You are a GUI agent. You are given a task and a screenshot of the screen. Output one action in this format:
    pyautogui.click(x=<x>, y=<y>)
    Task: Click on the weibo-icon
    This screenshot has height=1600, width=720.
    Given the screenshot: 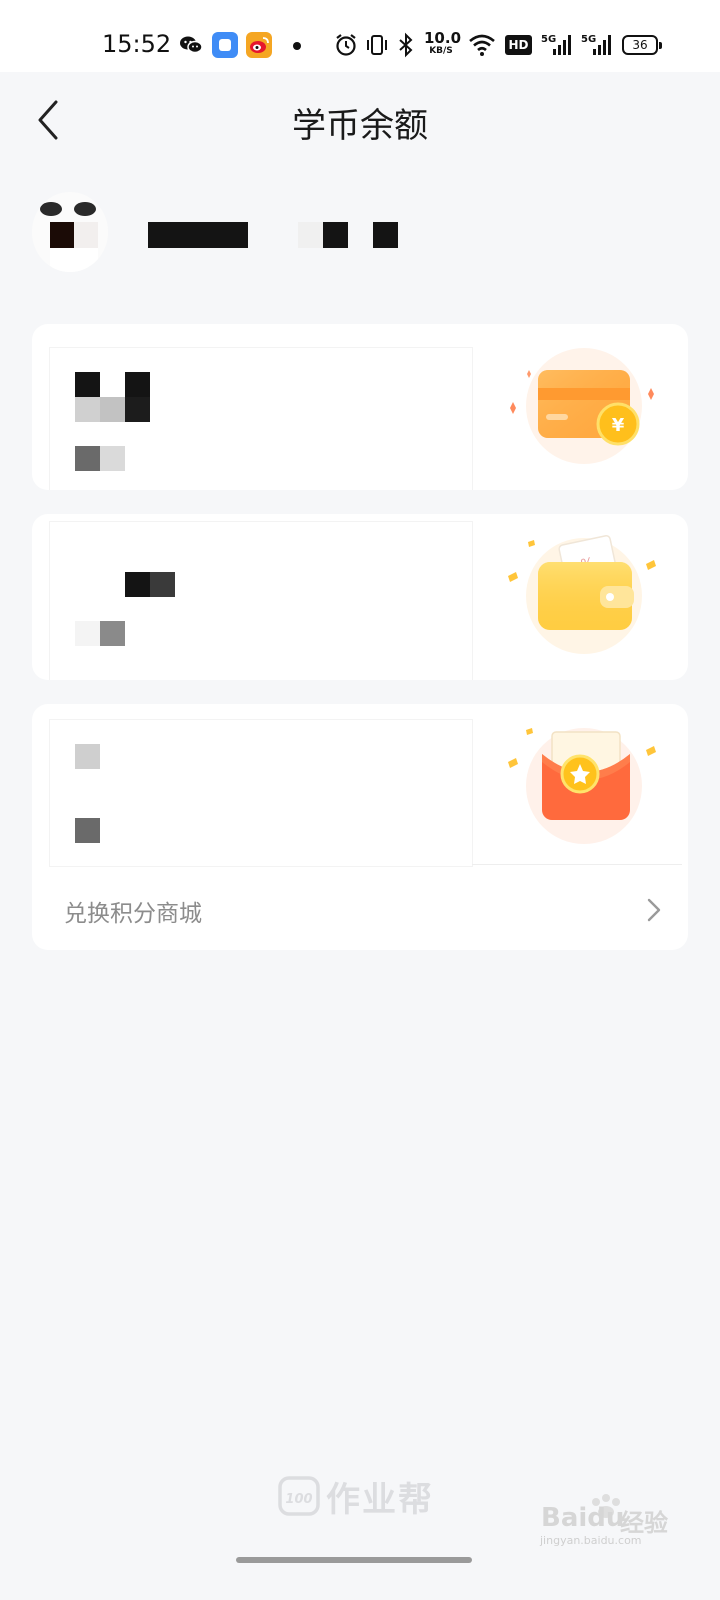 What is the action you would take?
    pyautogui.click(x=259, y=45)
    